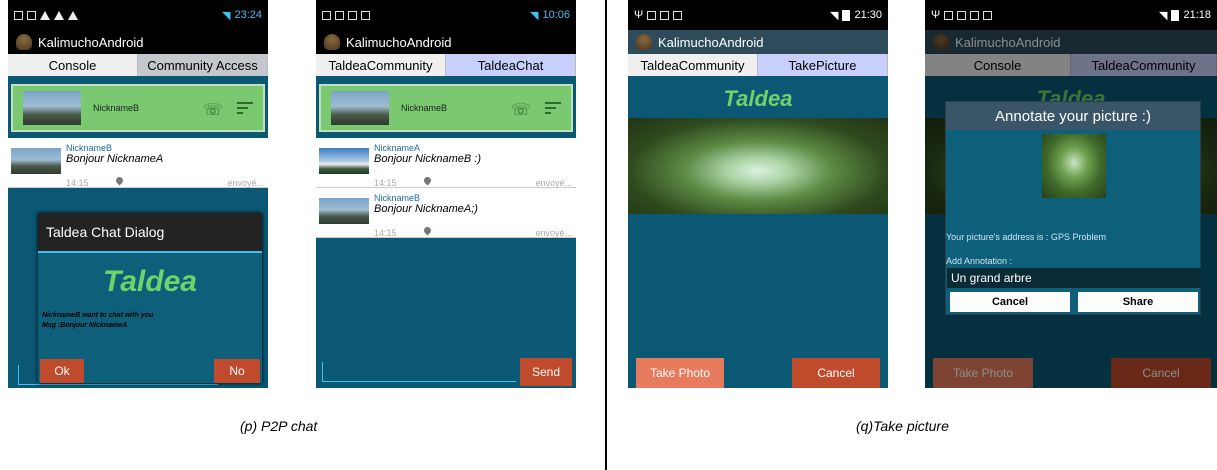 This screenshot has height=470, width=1217. I want to click on dialog-line-2: Msg :Bonjour NicknameA, so click(85, 325).